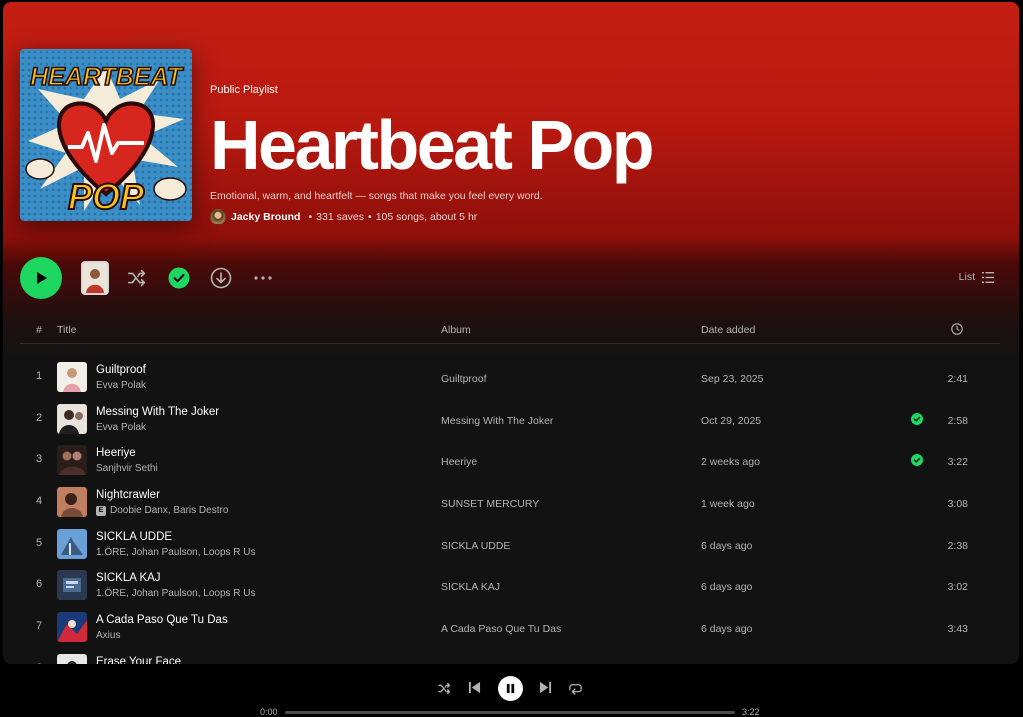 Image resolution: width=1023 pixels, height=717 pixels. What do you see at coordinates (728, 330) in the screenshot?
I see `column-date-added: Date added` at bounding box center [728, 330].